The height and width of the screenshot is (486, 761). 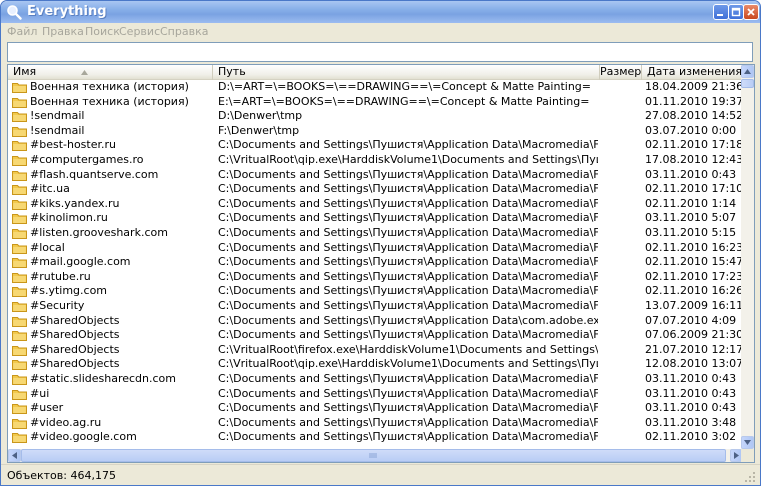 I want to click on horizontal-scroll-thumb, so click(x=373, y=455).